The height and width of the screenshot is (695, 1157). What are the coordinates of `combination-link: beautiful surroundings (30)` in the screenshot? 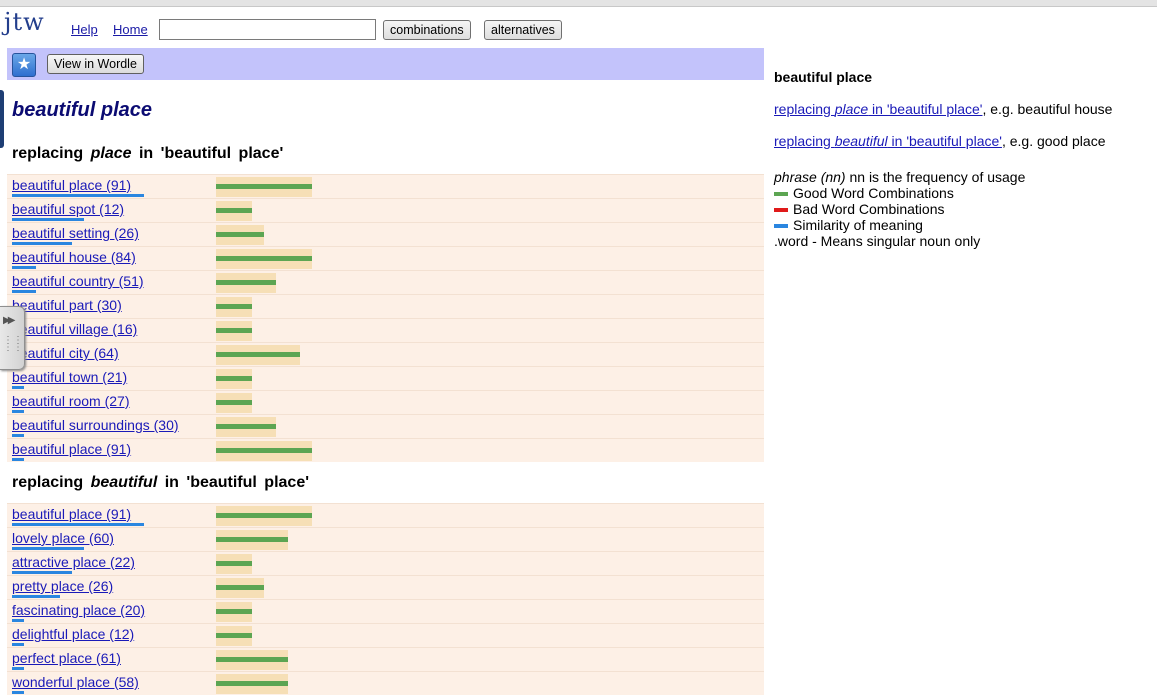 It's located at (95, 425).